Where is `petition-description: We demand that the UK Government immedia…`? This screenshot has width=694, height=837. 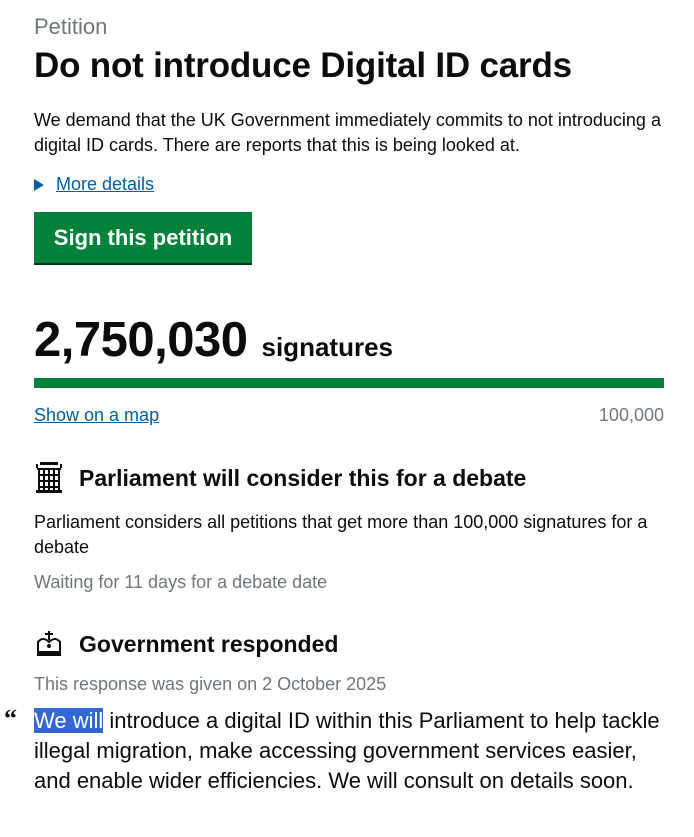
petition-description: We demand that the UK Government immedia… is located at coordinates (347, 132).